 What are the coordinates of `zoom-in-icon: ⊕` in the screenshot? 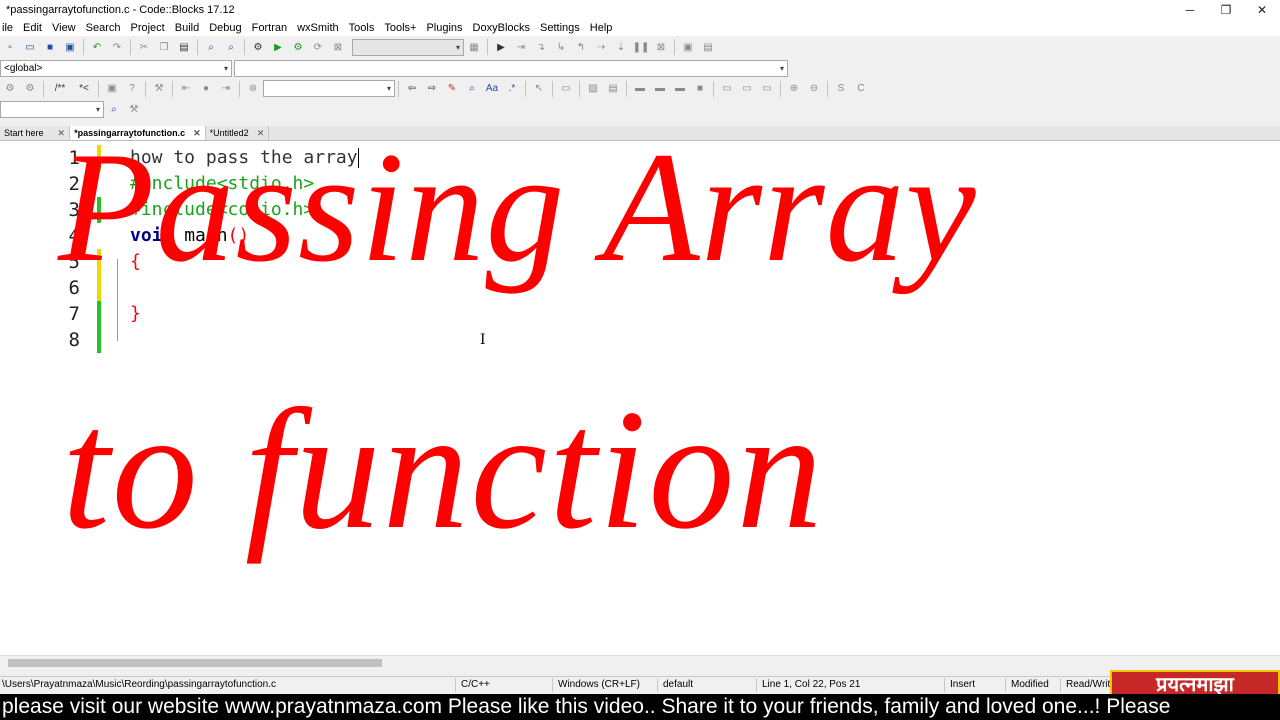 It's located at (794, 89).